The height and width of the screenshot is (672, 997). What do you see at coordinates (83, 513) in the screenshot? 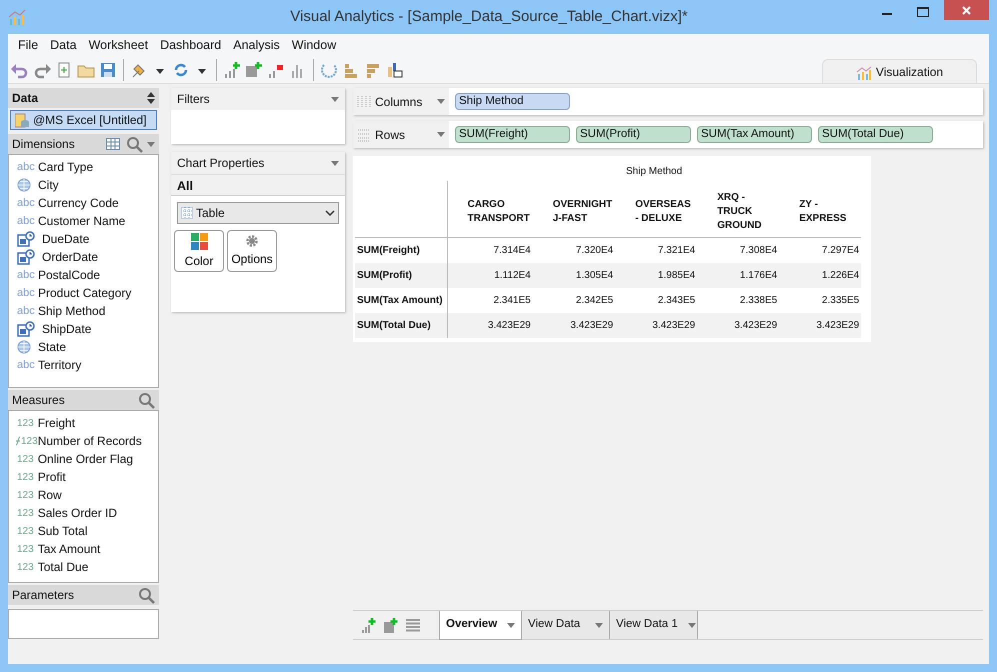
I see `measure-item: 123 Sales Order ID` at bounding box center [83, 513].